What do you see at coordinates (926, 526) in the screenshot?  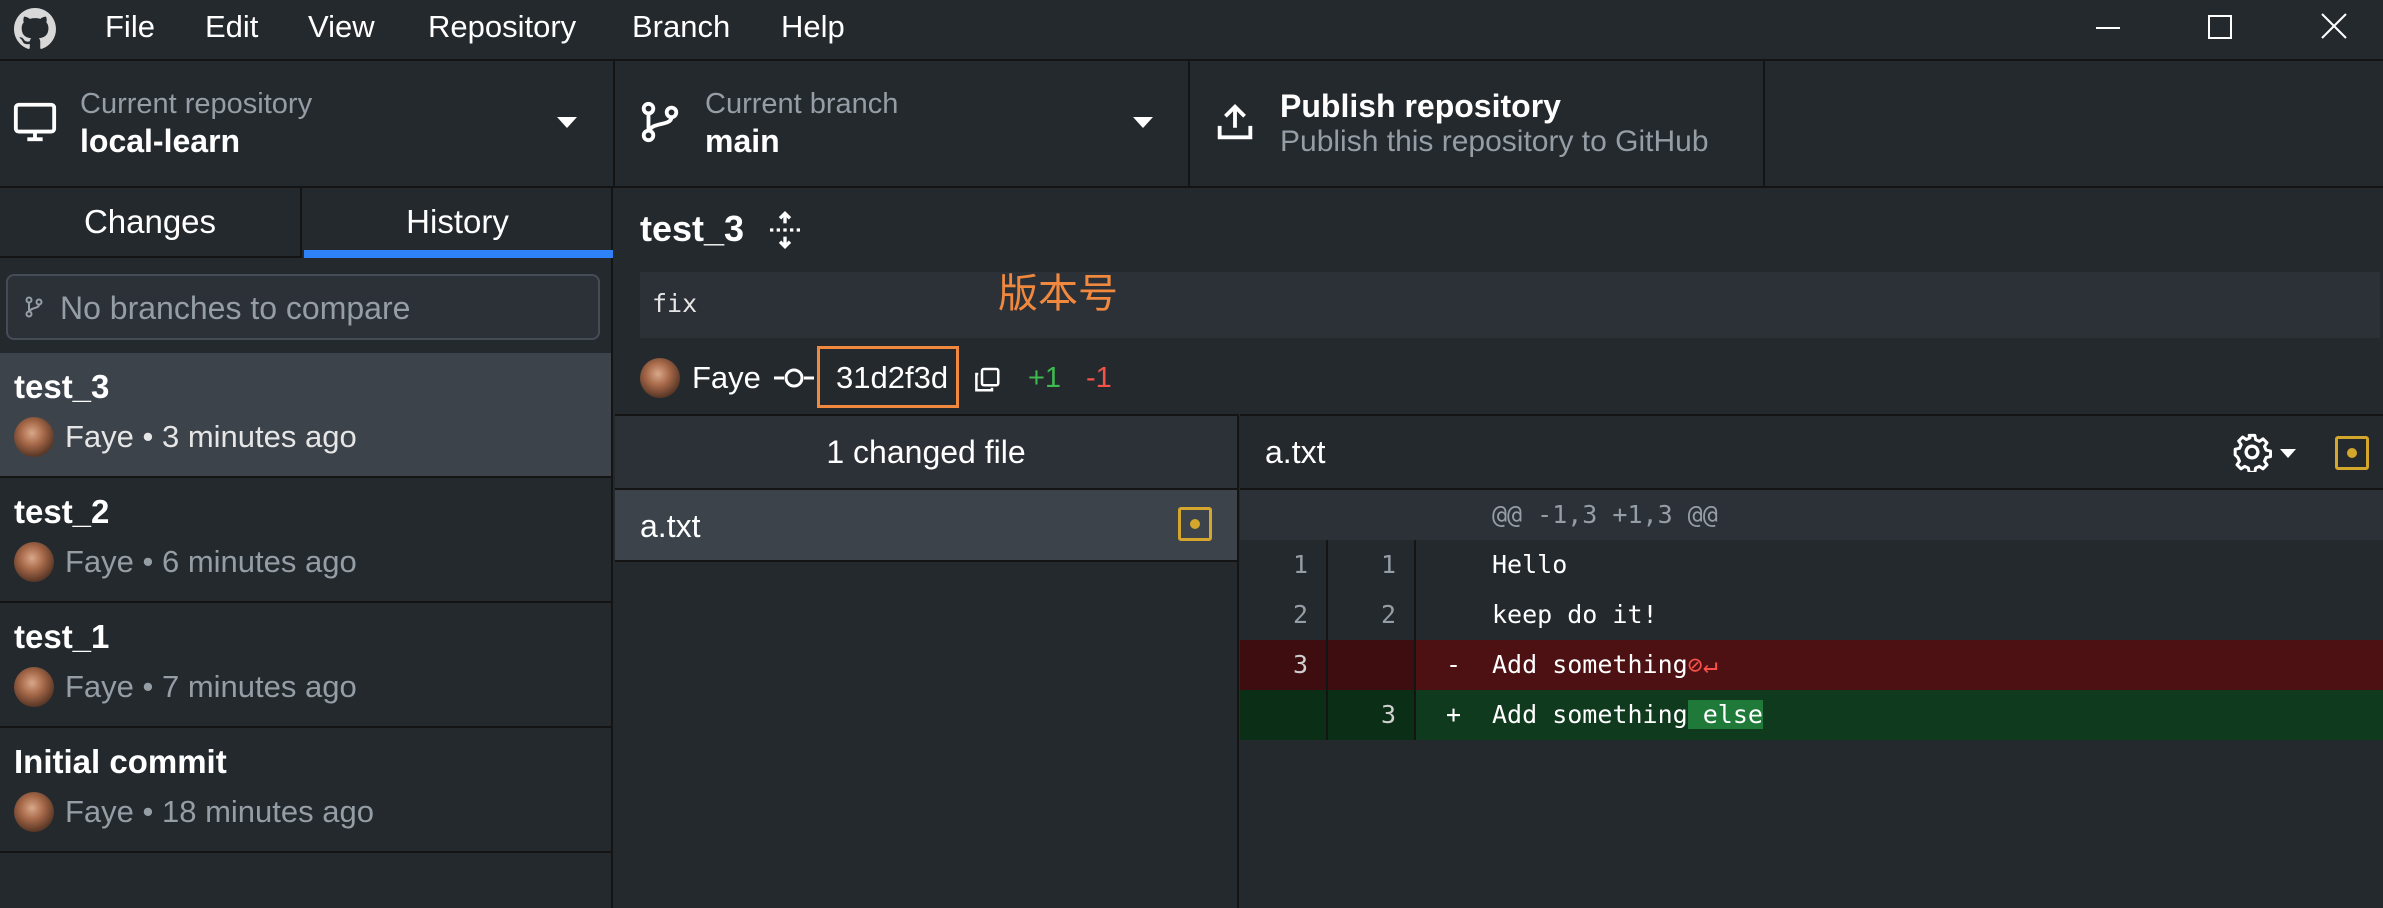 I see `file-list-item: a.txt` at bounding box center [926, 526].